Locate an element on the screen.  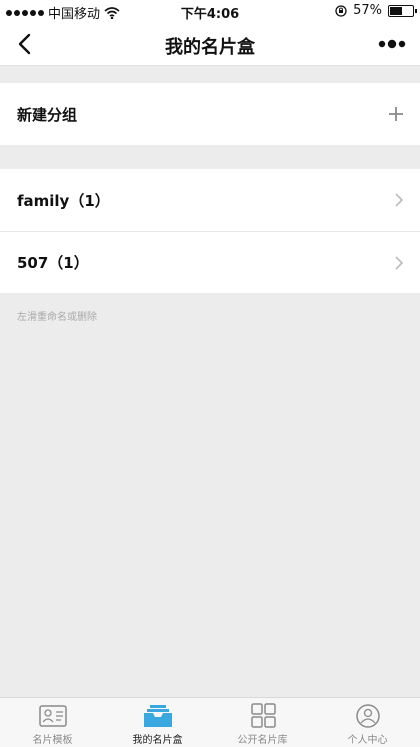
new-group-row: 新建分组 is located at coordinates (210, 114).